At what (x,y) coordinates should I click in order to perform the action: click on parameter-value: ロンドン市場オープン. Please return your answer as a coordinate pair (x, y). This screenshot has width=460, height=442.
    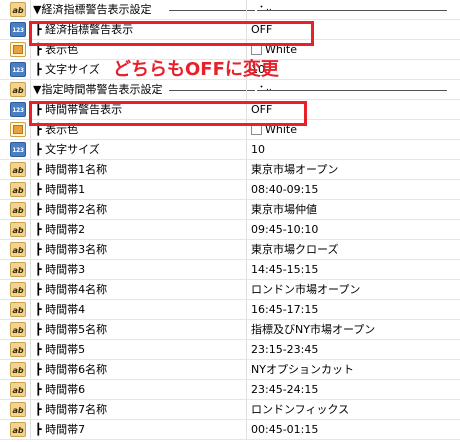
    Looking at the image, I should click on (306, 289).